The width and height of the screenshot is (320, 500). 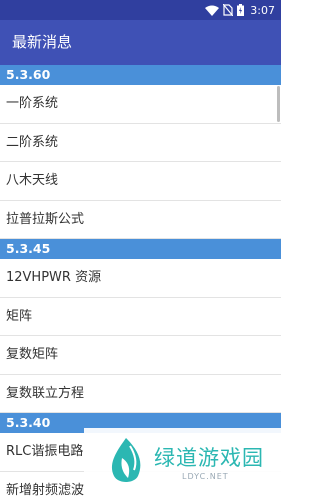 What do you see at coordinates (126, 460) in the screenshot?
I see `leaf-logo-icon` at bounding box center [126, 460].